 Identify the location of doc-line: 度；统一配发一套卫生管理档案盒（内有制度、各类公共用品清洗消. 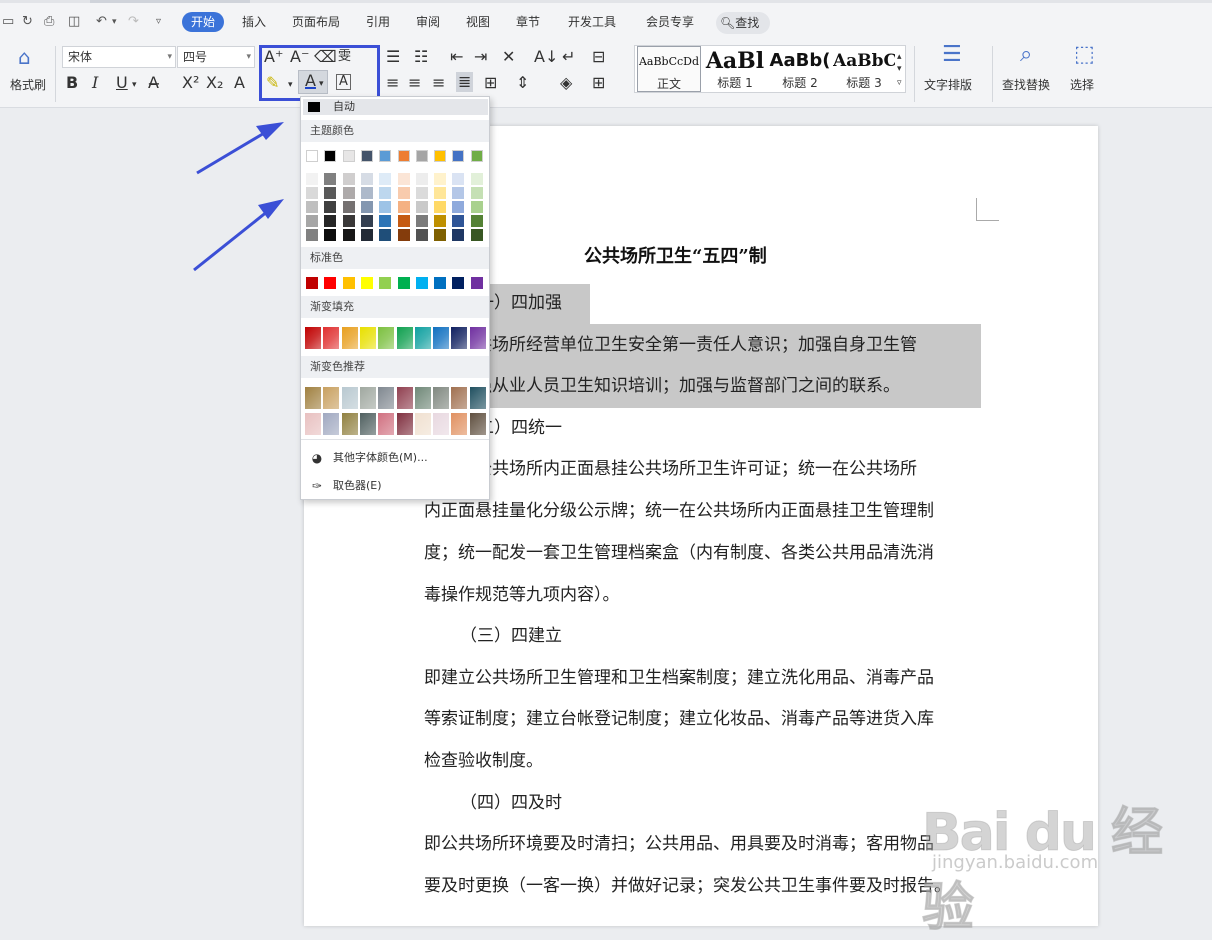
(679, 553).